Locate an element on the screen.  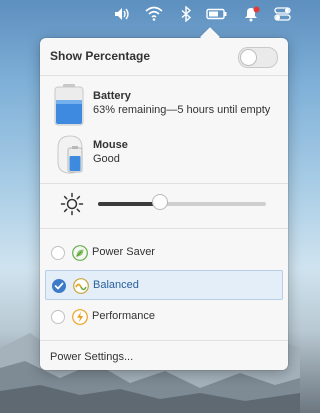
radio-button-checked is located at coordinates (59, 286).